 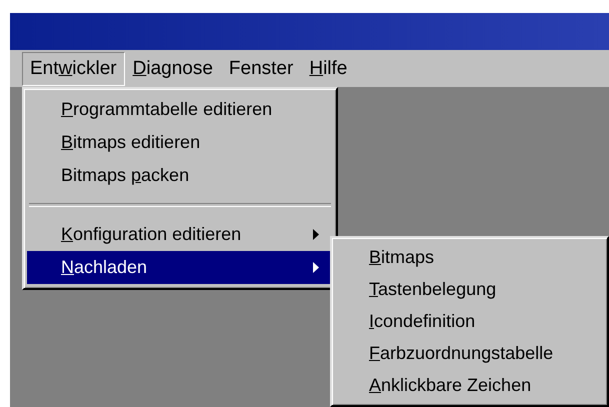 I want to click on menu-entry: Anklickbare Zeichen, so click(x=469, y=385).